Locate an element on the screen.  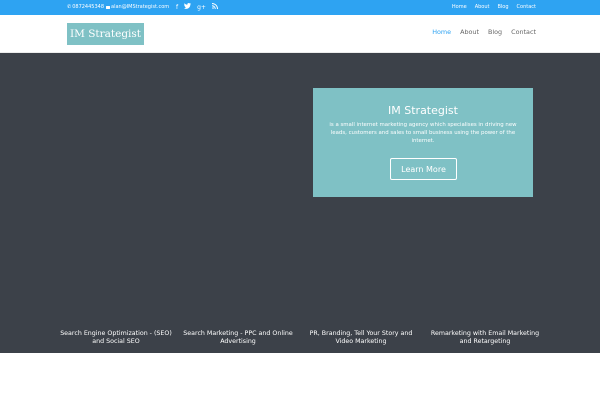
content-area is located at coordinates (300, 376).